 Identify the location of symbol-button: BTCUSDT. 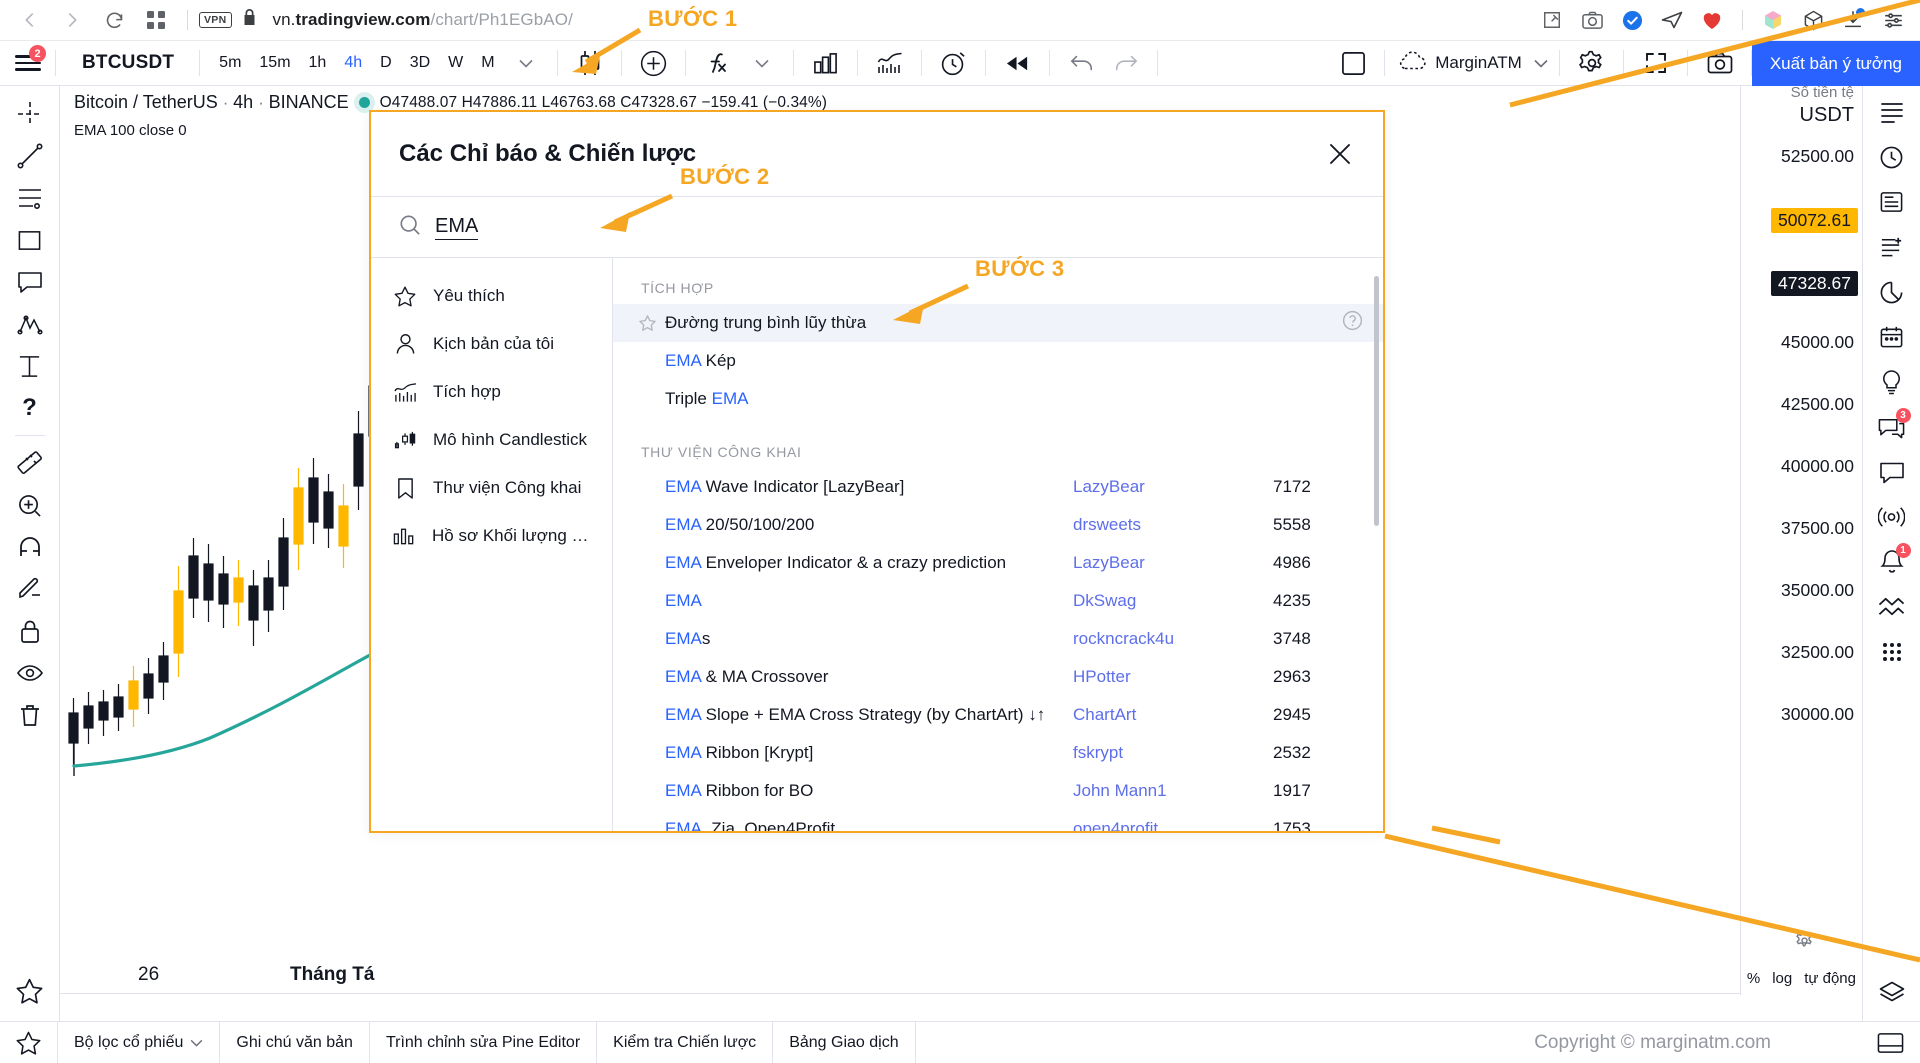
(128, 63).